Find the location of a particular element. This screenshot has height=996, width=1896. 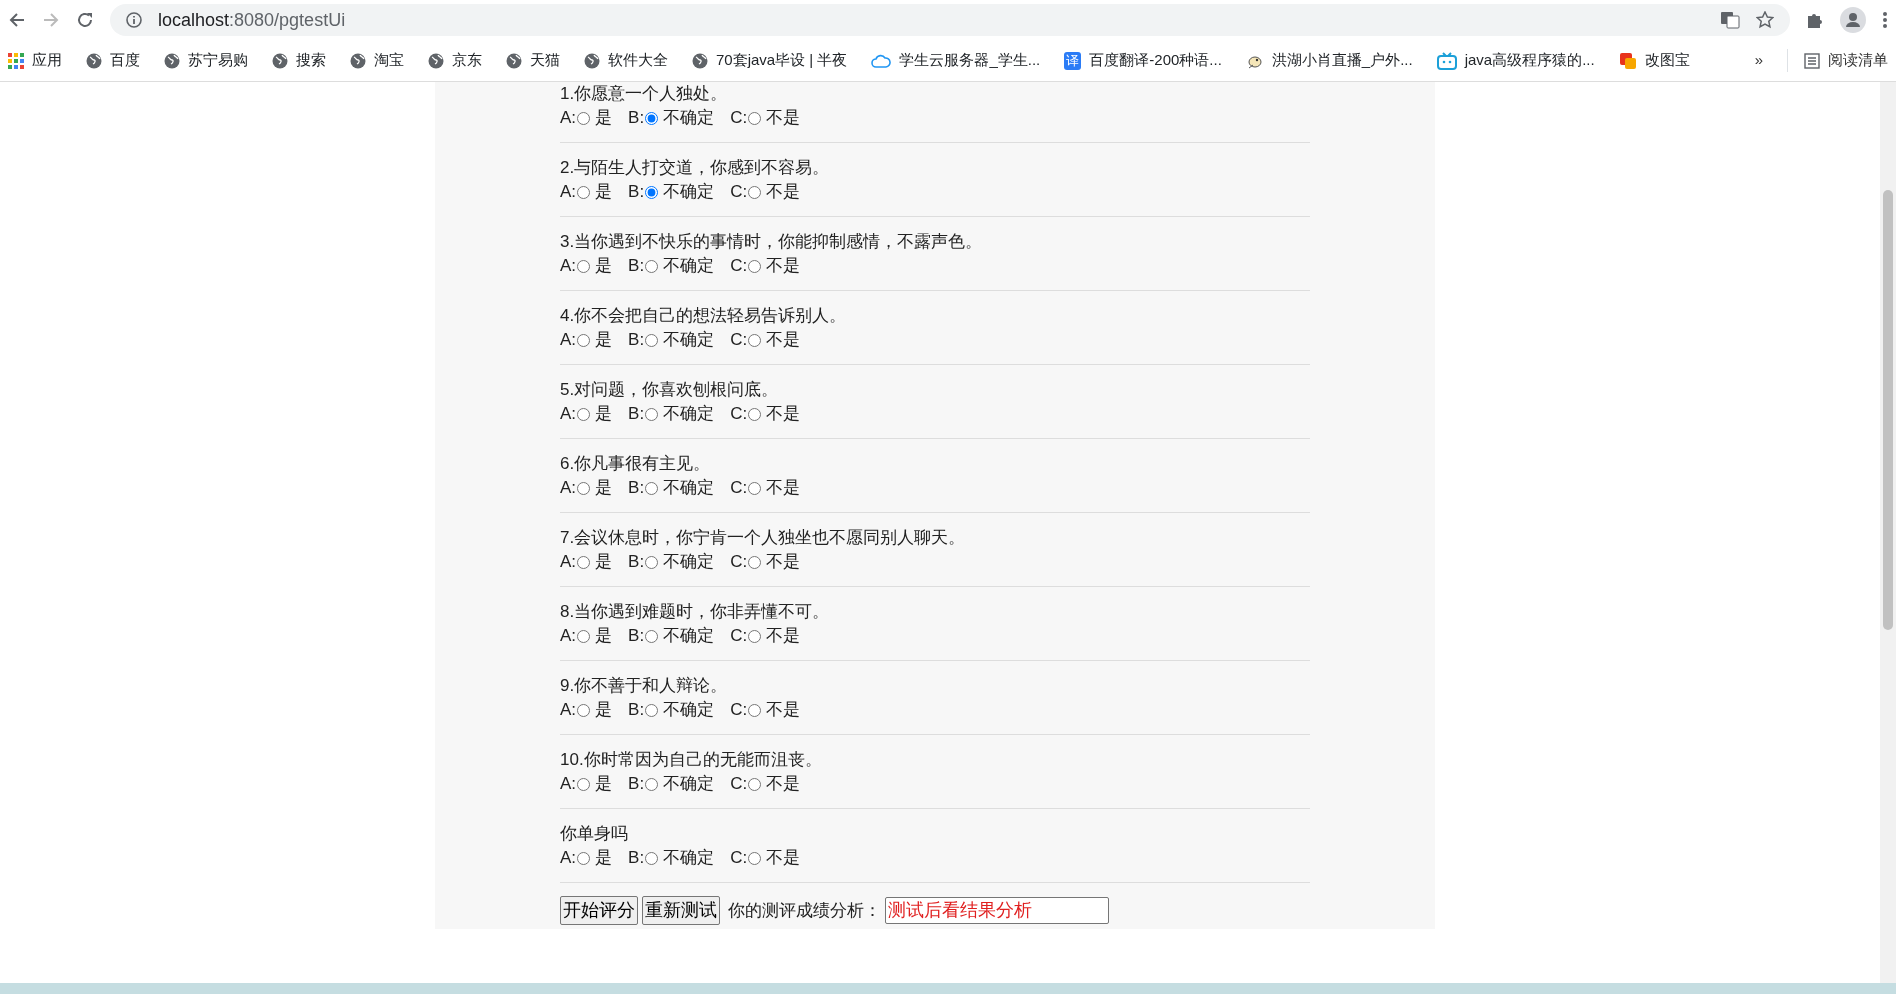

form-button: 重新测试 is located at coordinates (681, 910).